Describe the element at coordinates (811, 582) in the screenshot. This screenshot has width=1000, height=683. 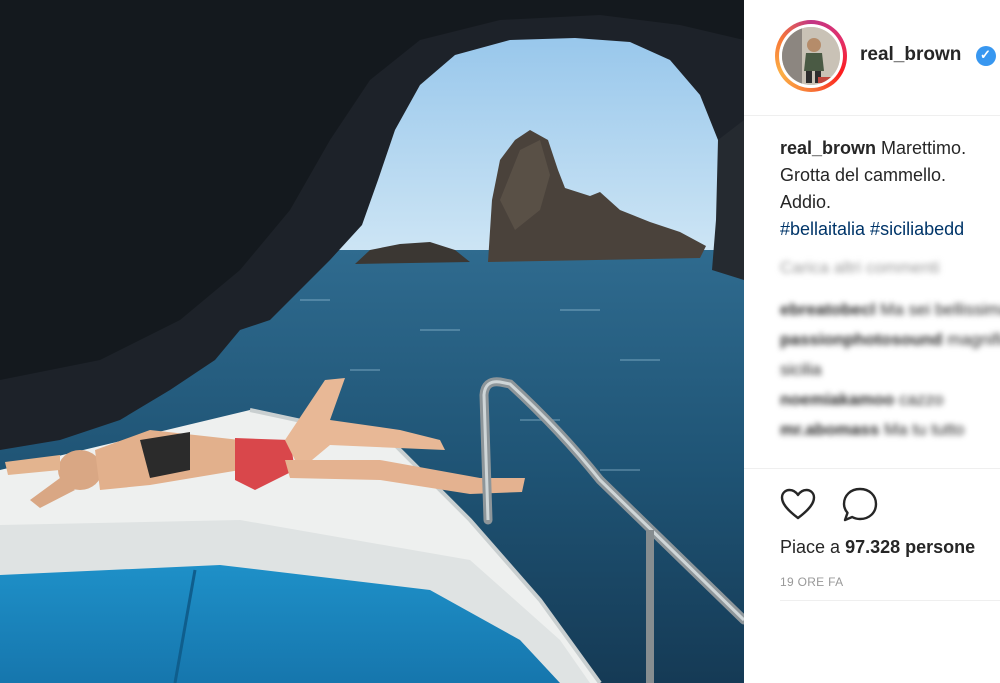
I see `post-timestamp: 19 ORE FA` at that location.